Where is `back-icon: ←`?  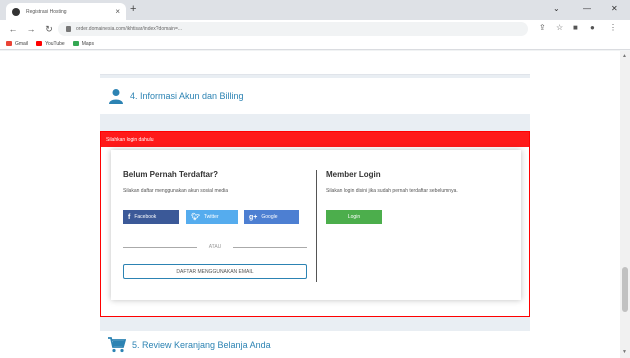 back-icon: ← is located at coordinates (13, 29).